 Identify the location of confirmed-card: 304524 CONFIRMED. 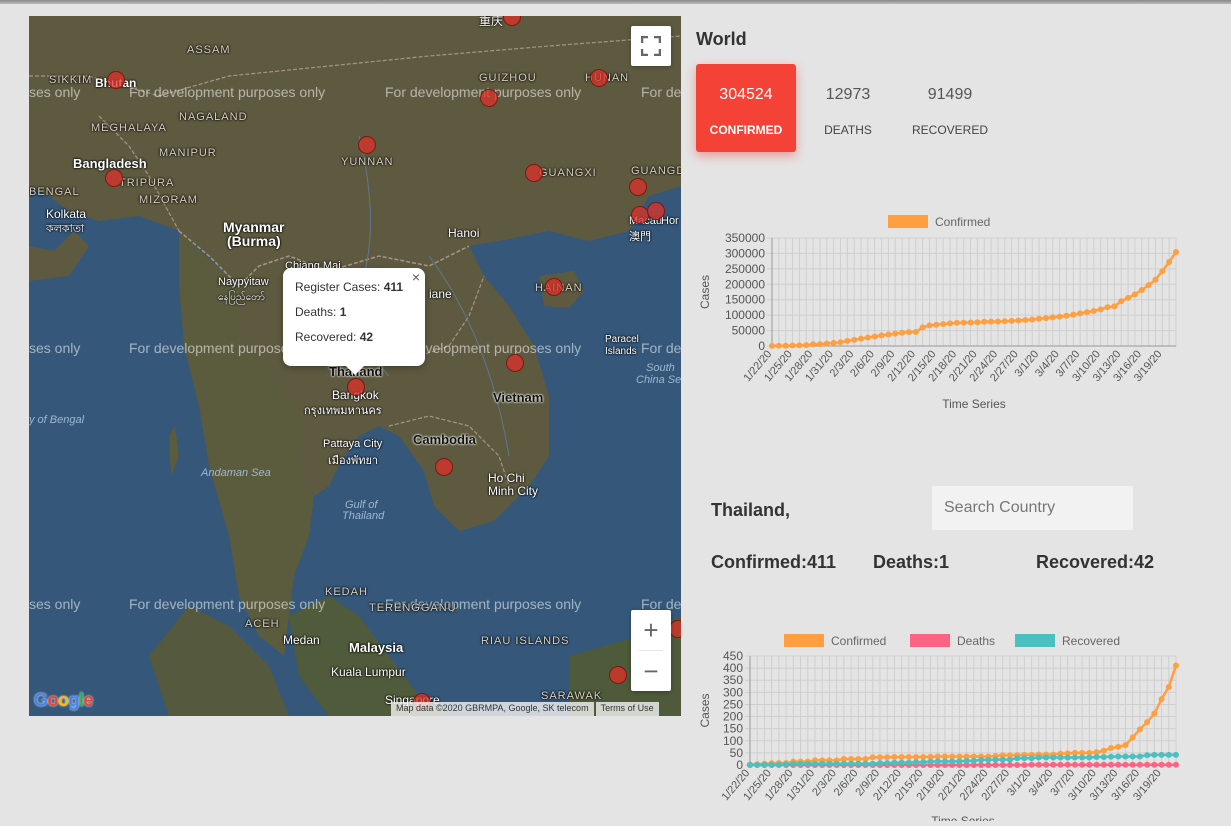
(746, 108).